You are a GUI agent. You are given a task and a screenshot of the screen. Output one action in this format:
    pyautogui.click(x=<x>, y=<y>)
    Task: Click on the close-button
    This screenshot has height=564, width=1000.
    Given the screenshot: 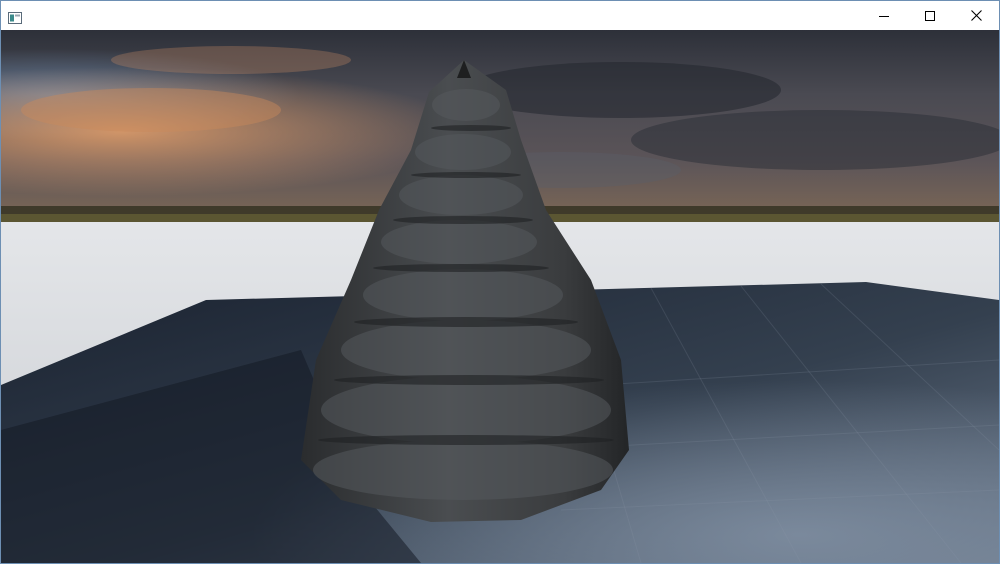 What is the action you would take?
    pyautogui.click(x=976, y=15)
    